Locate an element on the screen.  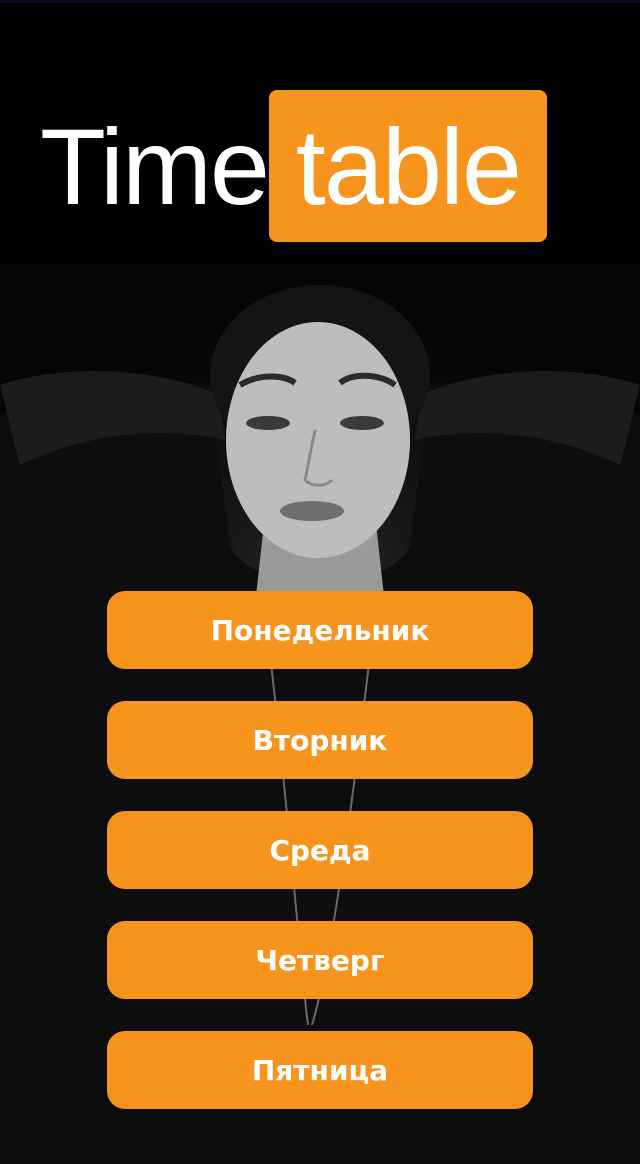
app-logo: Time table is located at coordinates (293, 166).